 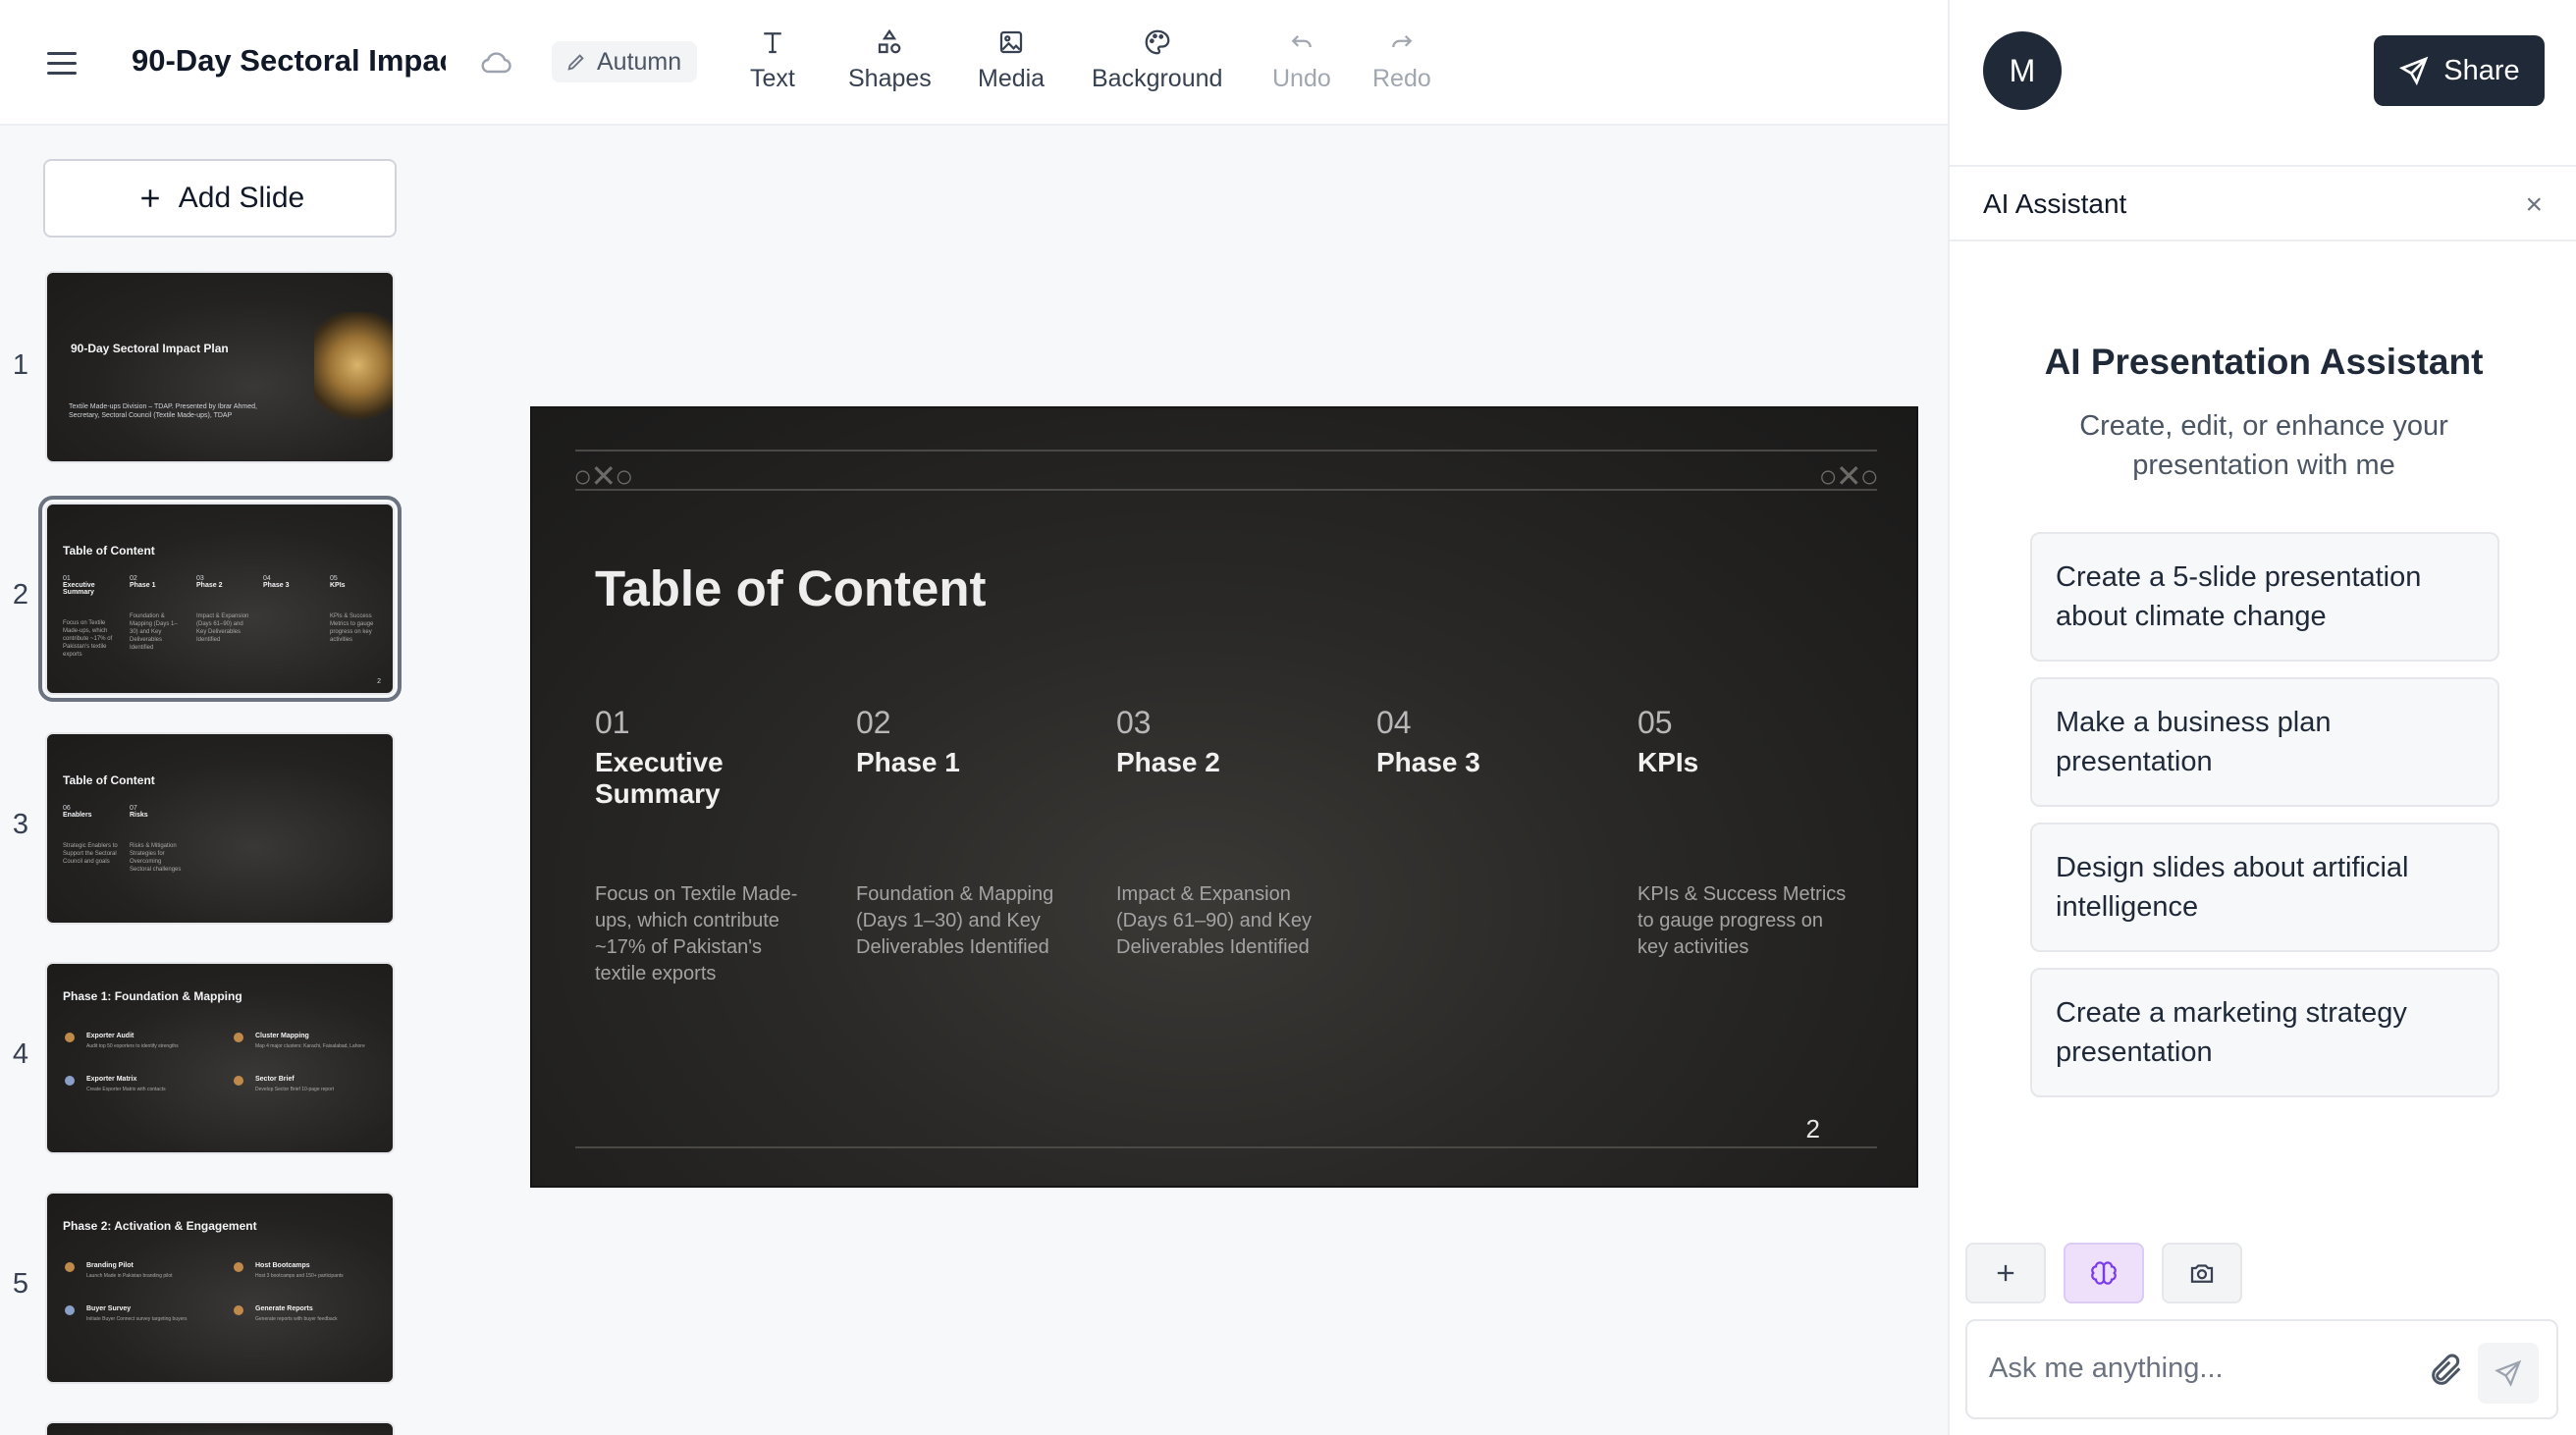 I want to click on tool-media-label: Media, so click(x=1012, y=78).